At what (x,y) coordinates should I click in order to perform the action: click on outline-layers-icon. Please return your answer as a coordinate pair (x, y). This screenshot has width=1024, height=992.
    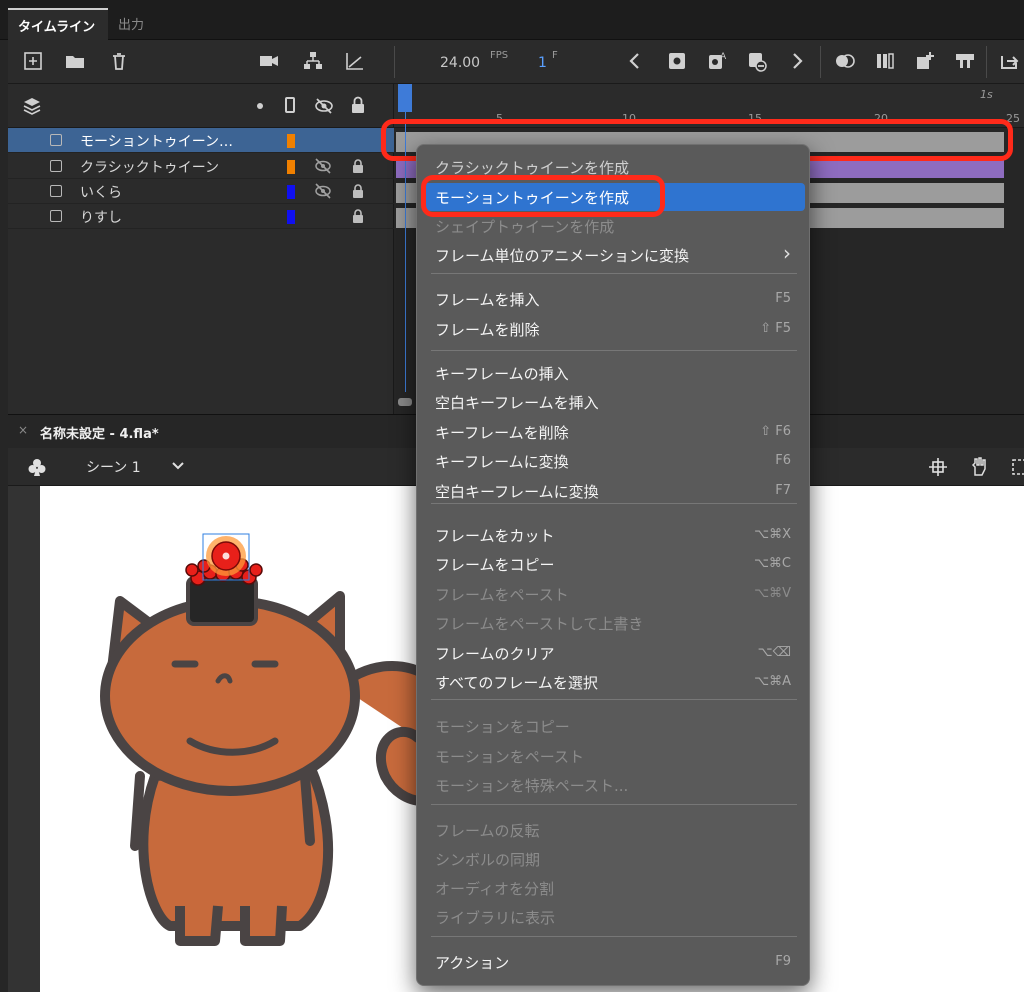
    Looking at the image, I should click on (290, 105).